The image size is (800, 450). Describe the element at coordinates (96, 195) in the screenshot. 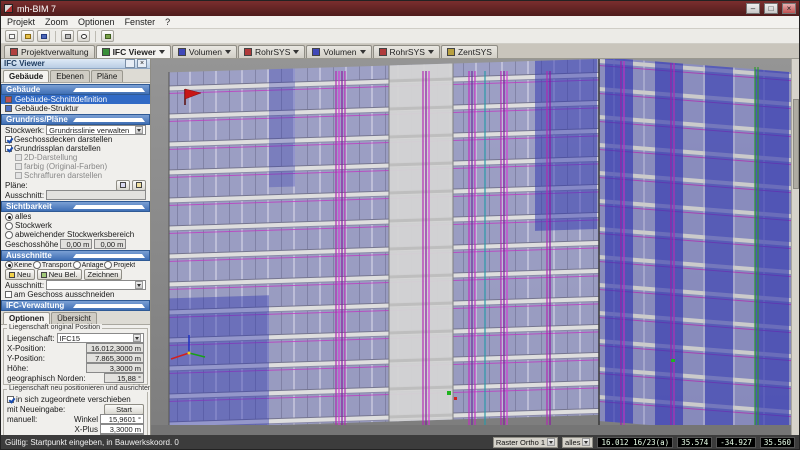

I see `ausschnitt-field` at that location.